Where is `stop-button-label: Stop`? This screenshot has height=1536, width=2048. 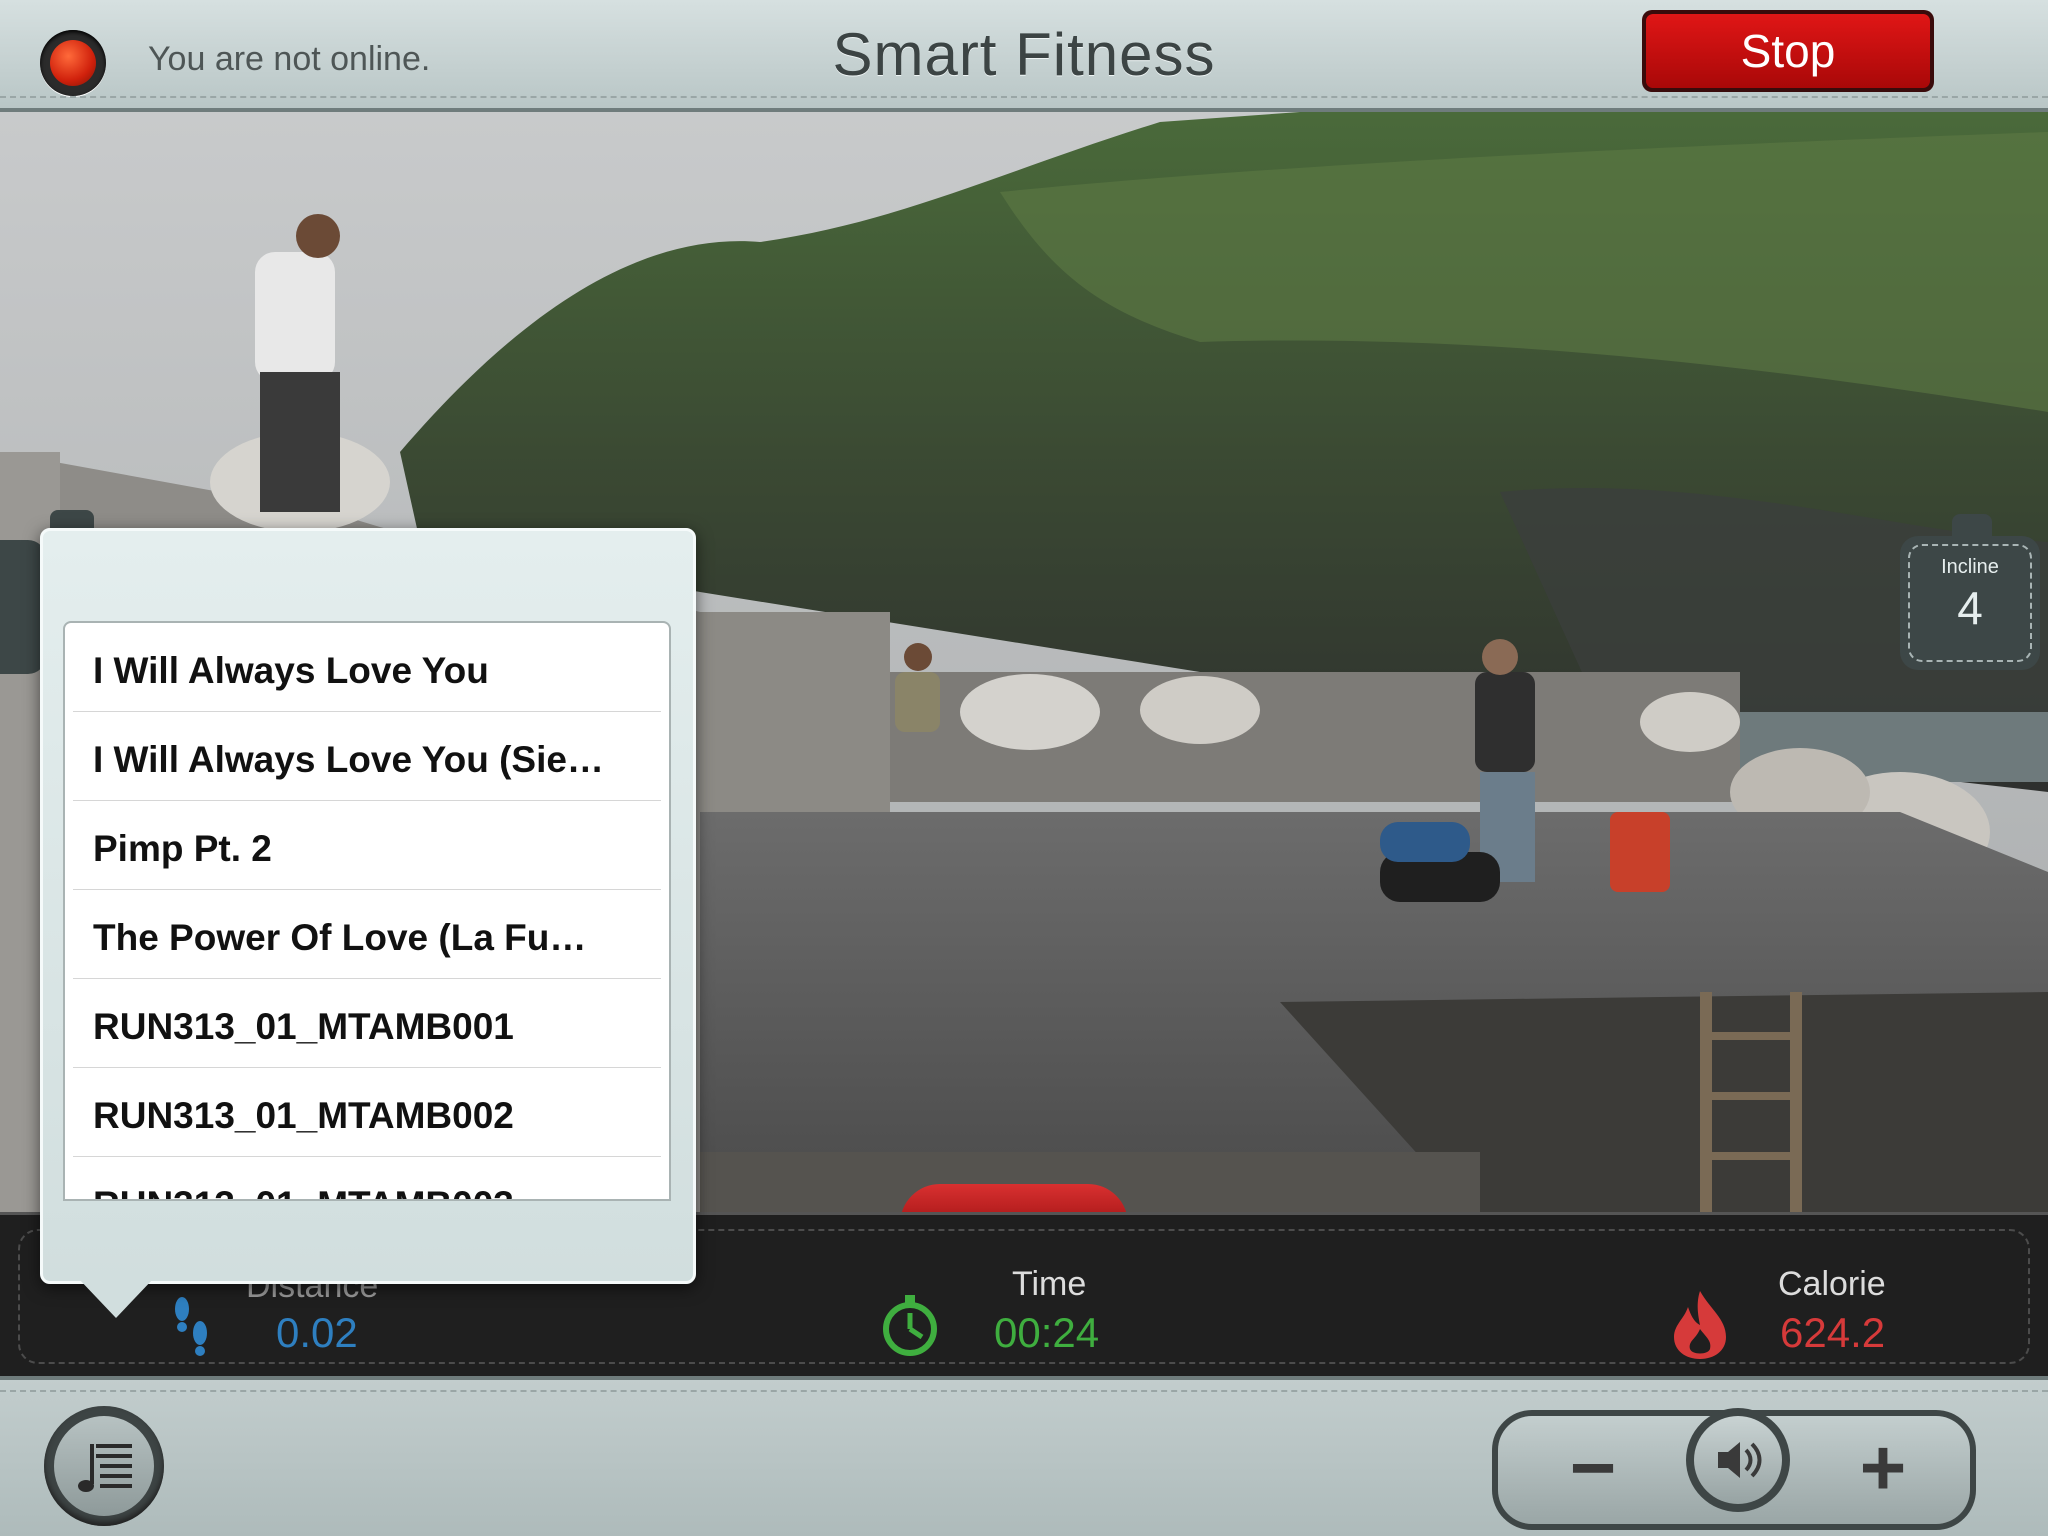
stop-button-label: Stop is located at coordinates (1788, 51).